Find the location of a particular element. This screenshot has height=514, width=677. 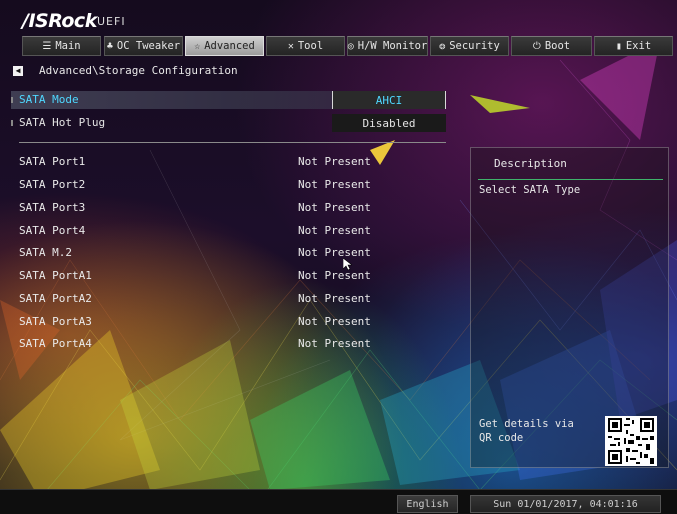

tab-exit: ▮ Exit is located at coordinates (633, 46).